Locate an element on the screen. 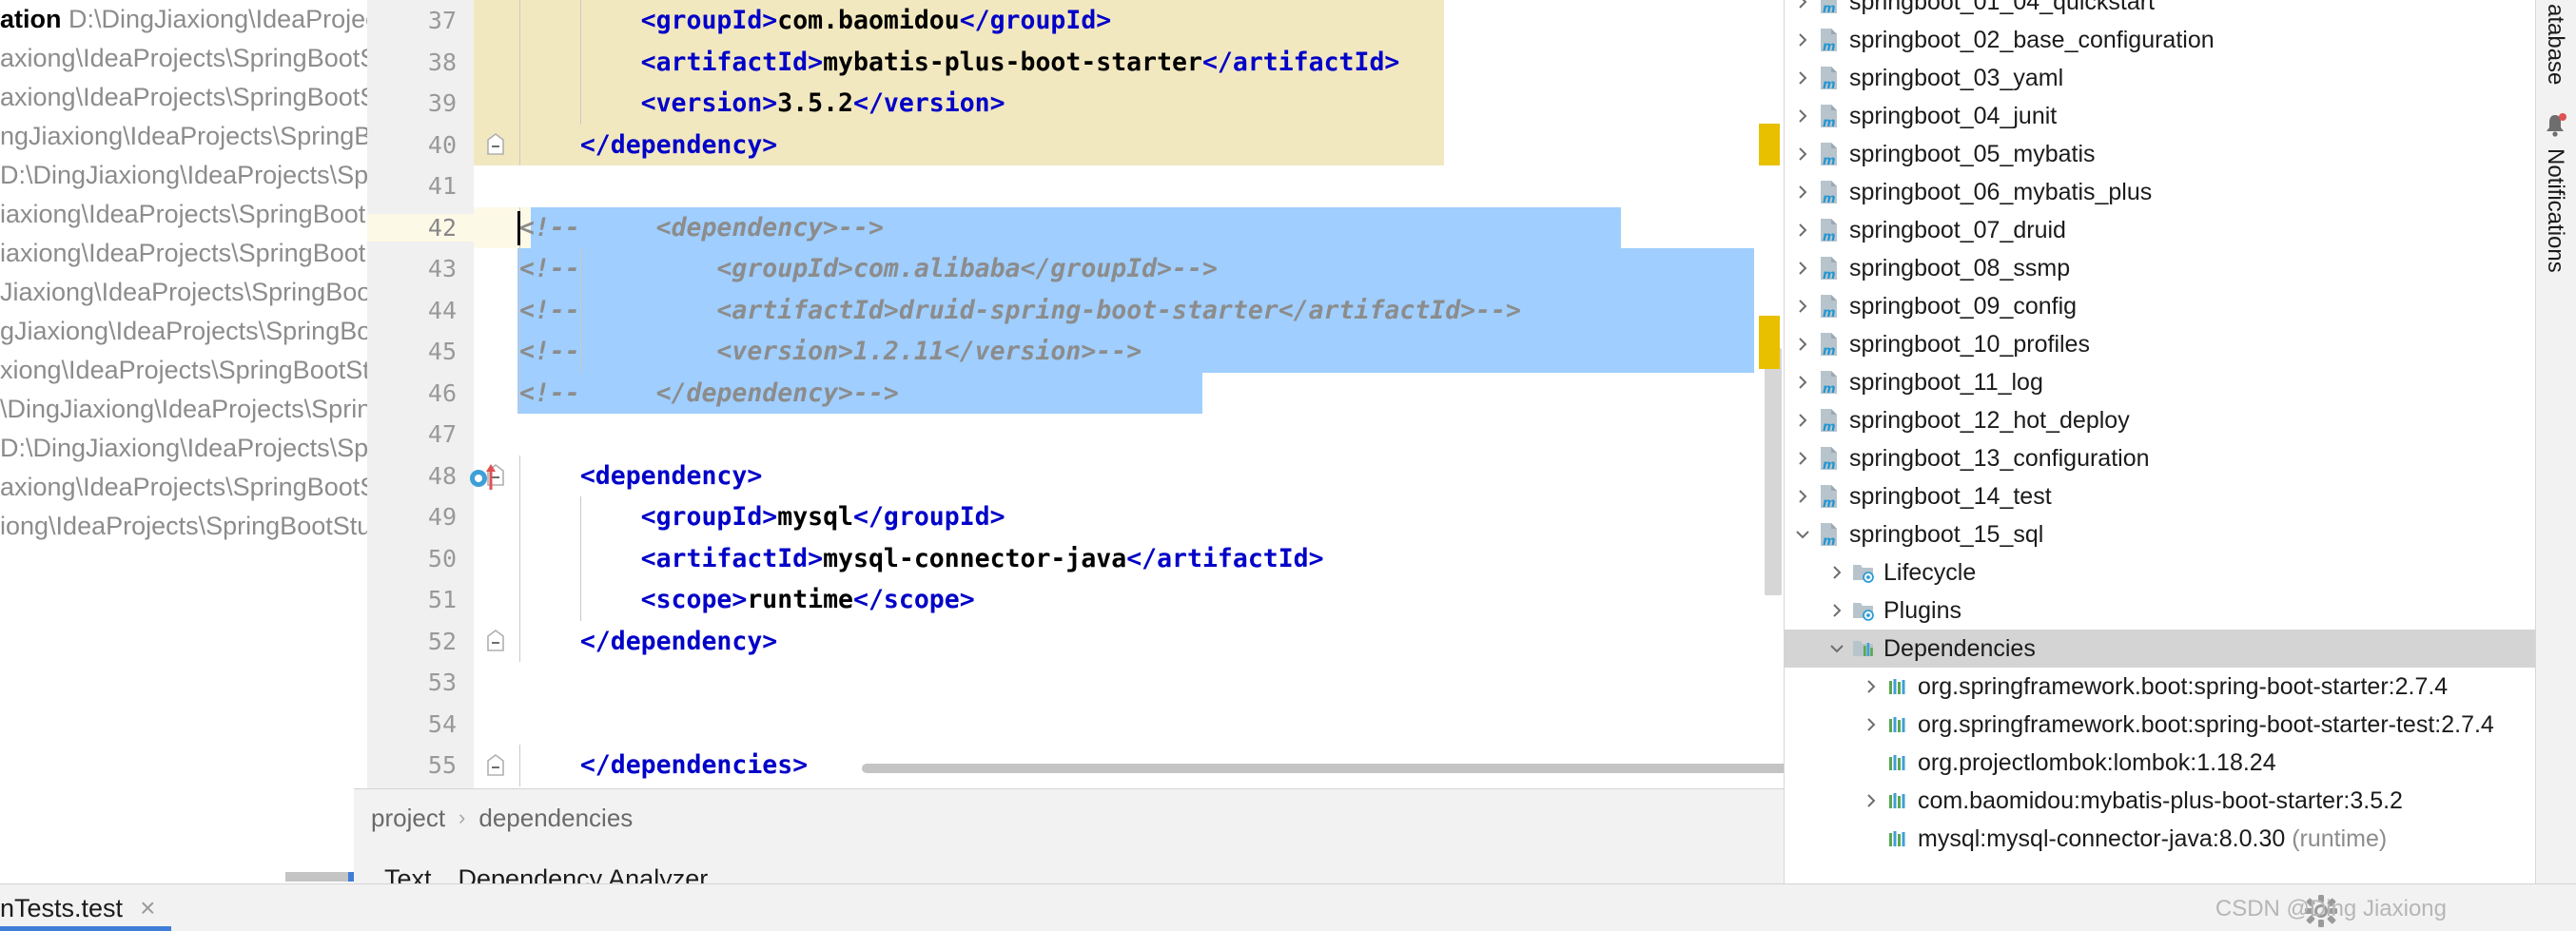  tree-item: m springboot_11_log is located at coordinates (2160, 382).